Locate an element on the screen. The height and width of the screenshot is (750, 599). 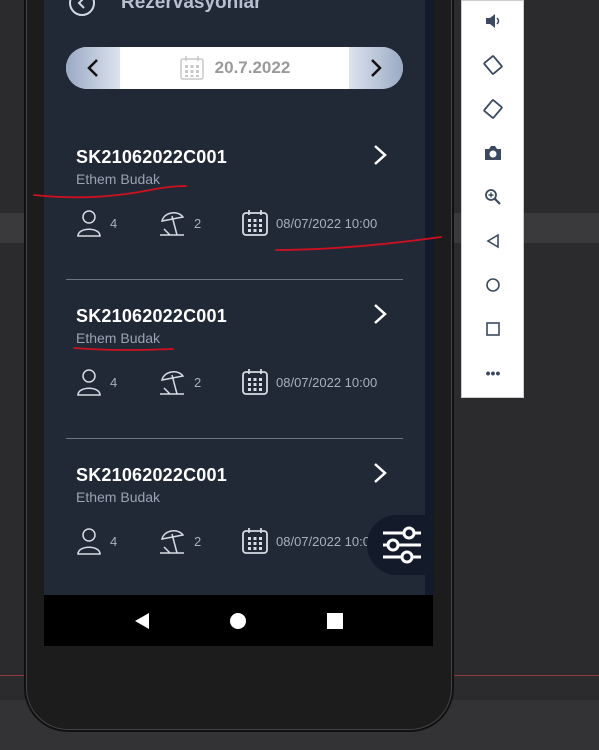
app-header: Rezervasyonlar is located at coordinates (165, 8).